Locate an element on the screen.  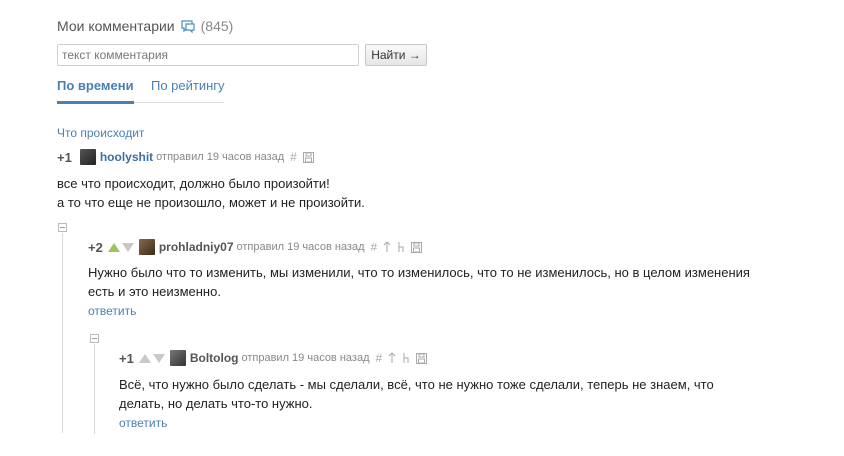
comments-count: (845) is located at coordinates (217, 26).